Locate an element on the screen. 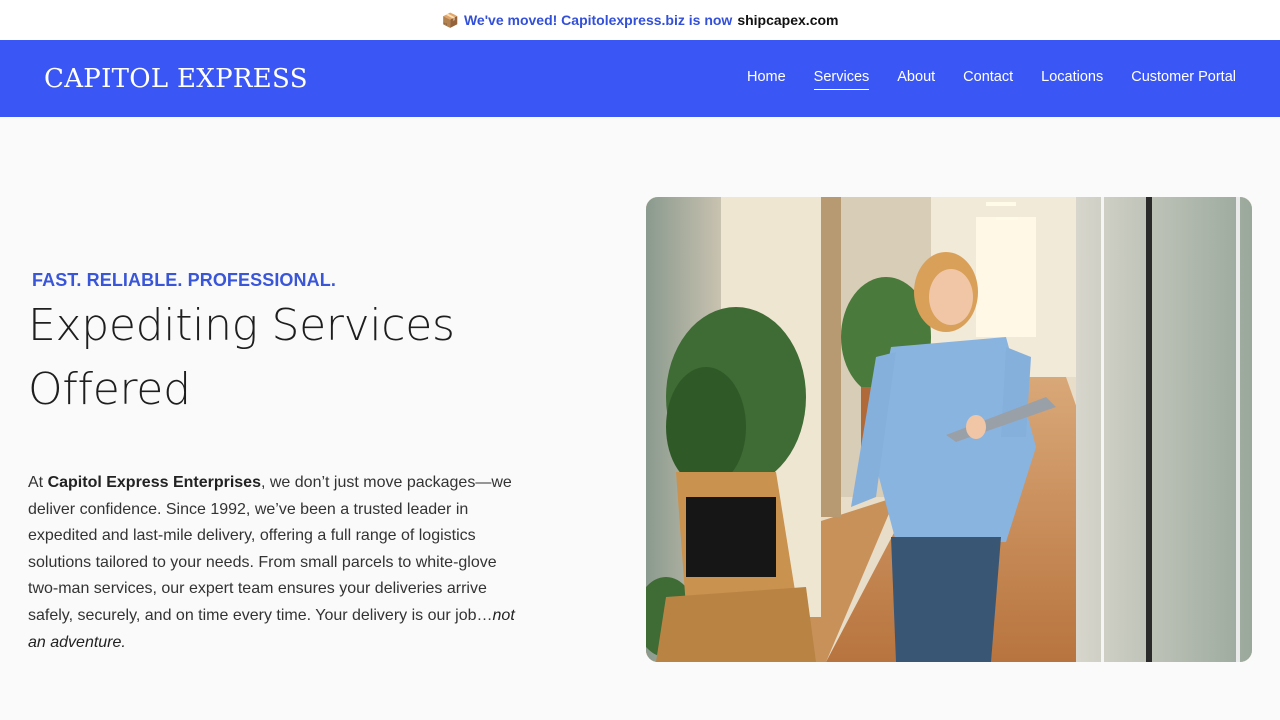 Image resolution: width=1280 pixels, height=720 pixels. nav-about: About is located at coordinates (916, 78).